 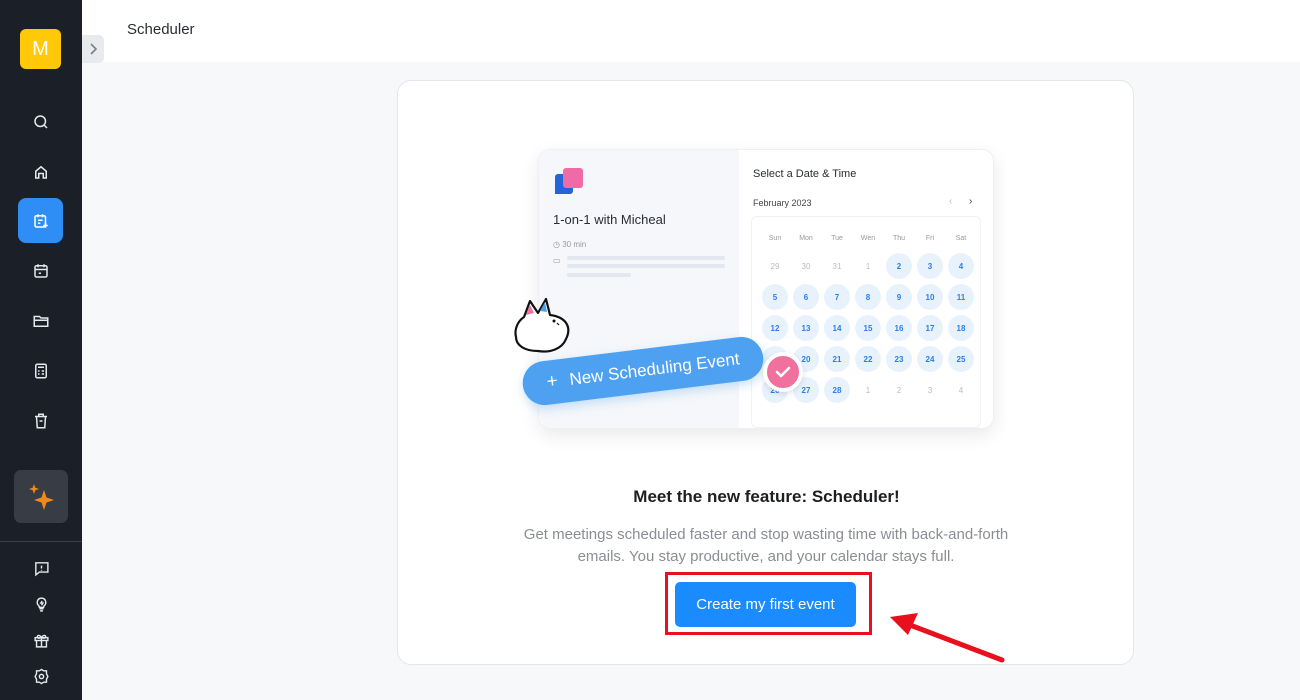 I want to click on avatar: M, so click(x=40, y=49).